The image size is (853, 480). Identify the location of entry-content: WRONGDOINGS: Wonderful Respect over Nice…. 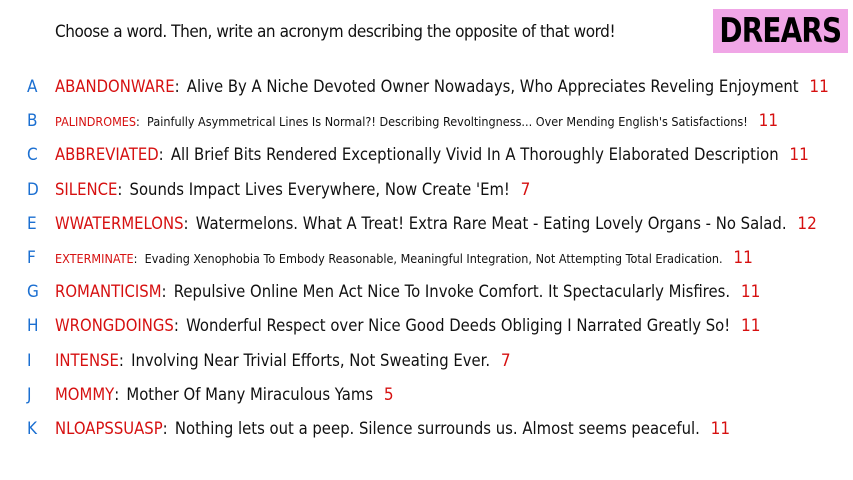
(408, 326).